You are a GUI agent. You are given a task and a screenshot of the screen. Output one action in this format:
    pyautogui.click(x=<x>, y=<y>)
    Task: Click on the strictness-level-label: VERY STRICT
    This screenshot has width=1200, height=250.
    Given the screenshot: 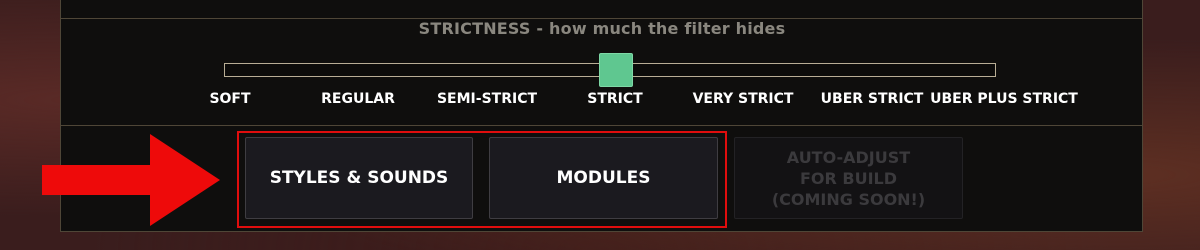 What is the action you would take?
    pyautogui.click(x=743, y=99)
    